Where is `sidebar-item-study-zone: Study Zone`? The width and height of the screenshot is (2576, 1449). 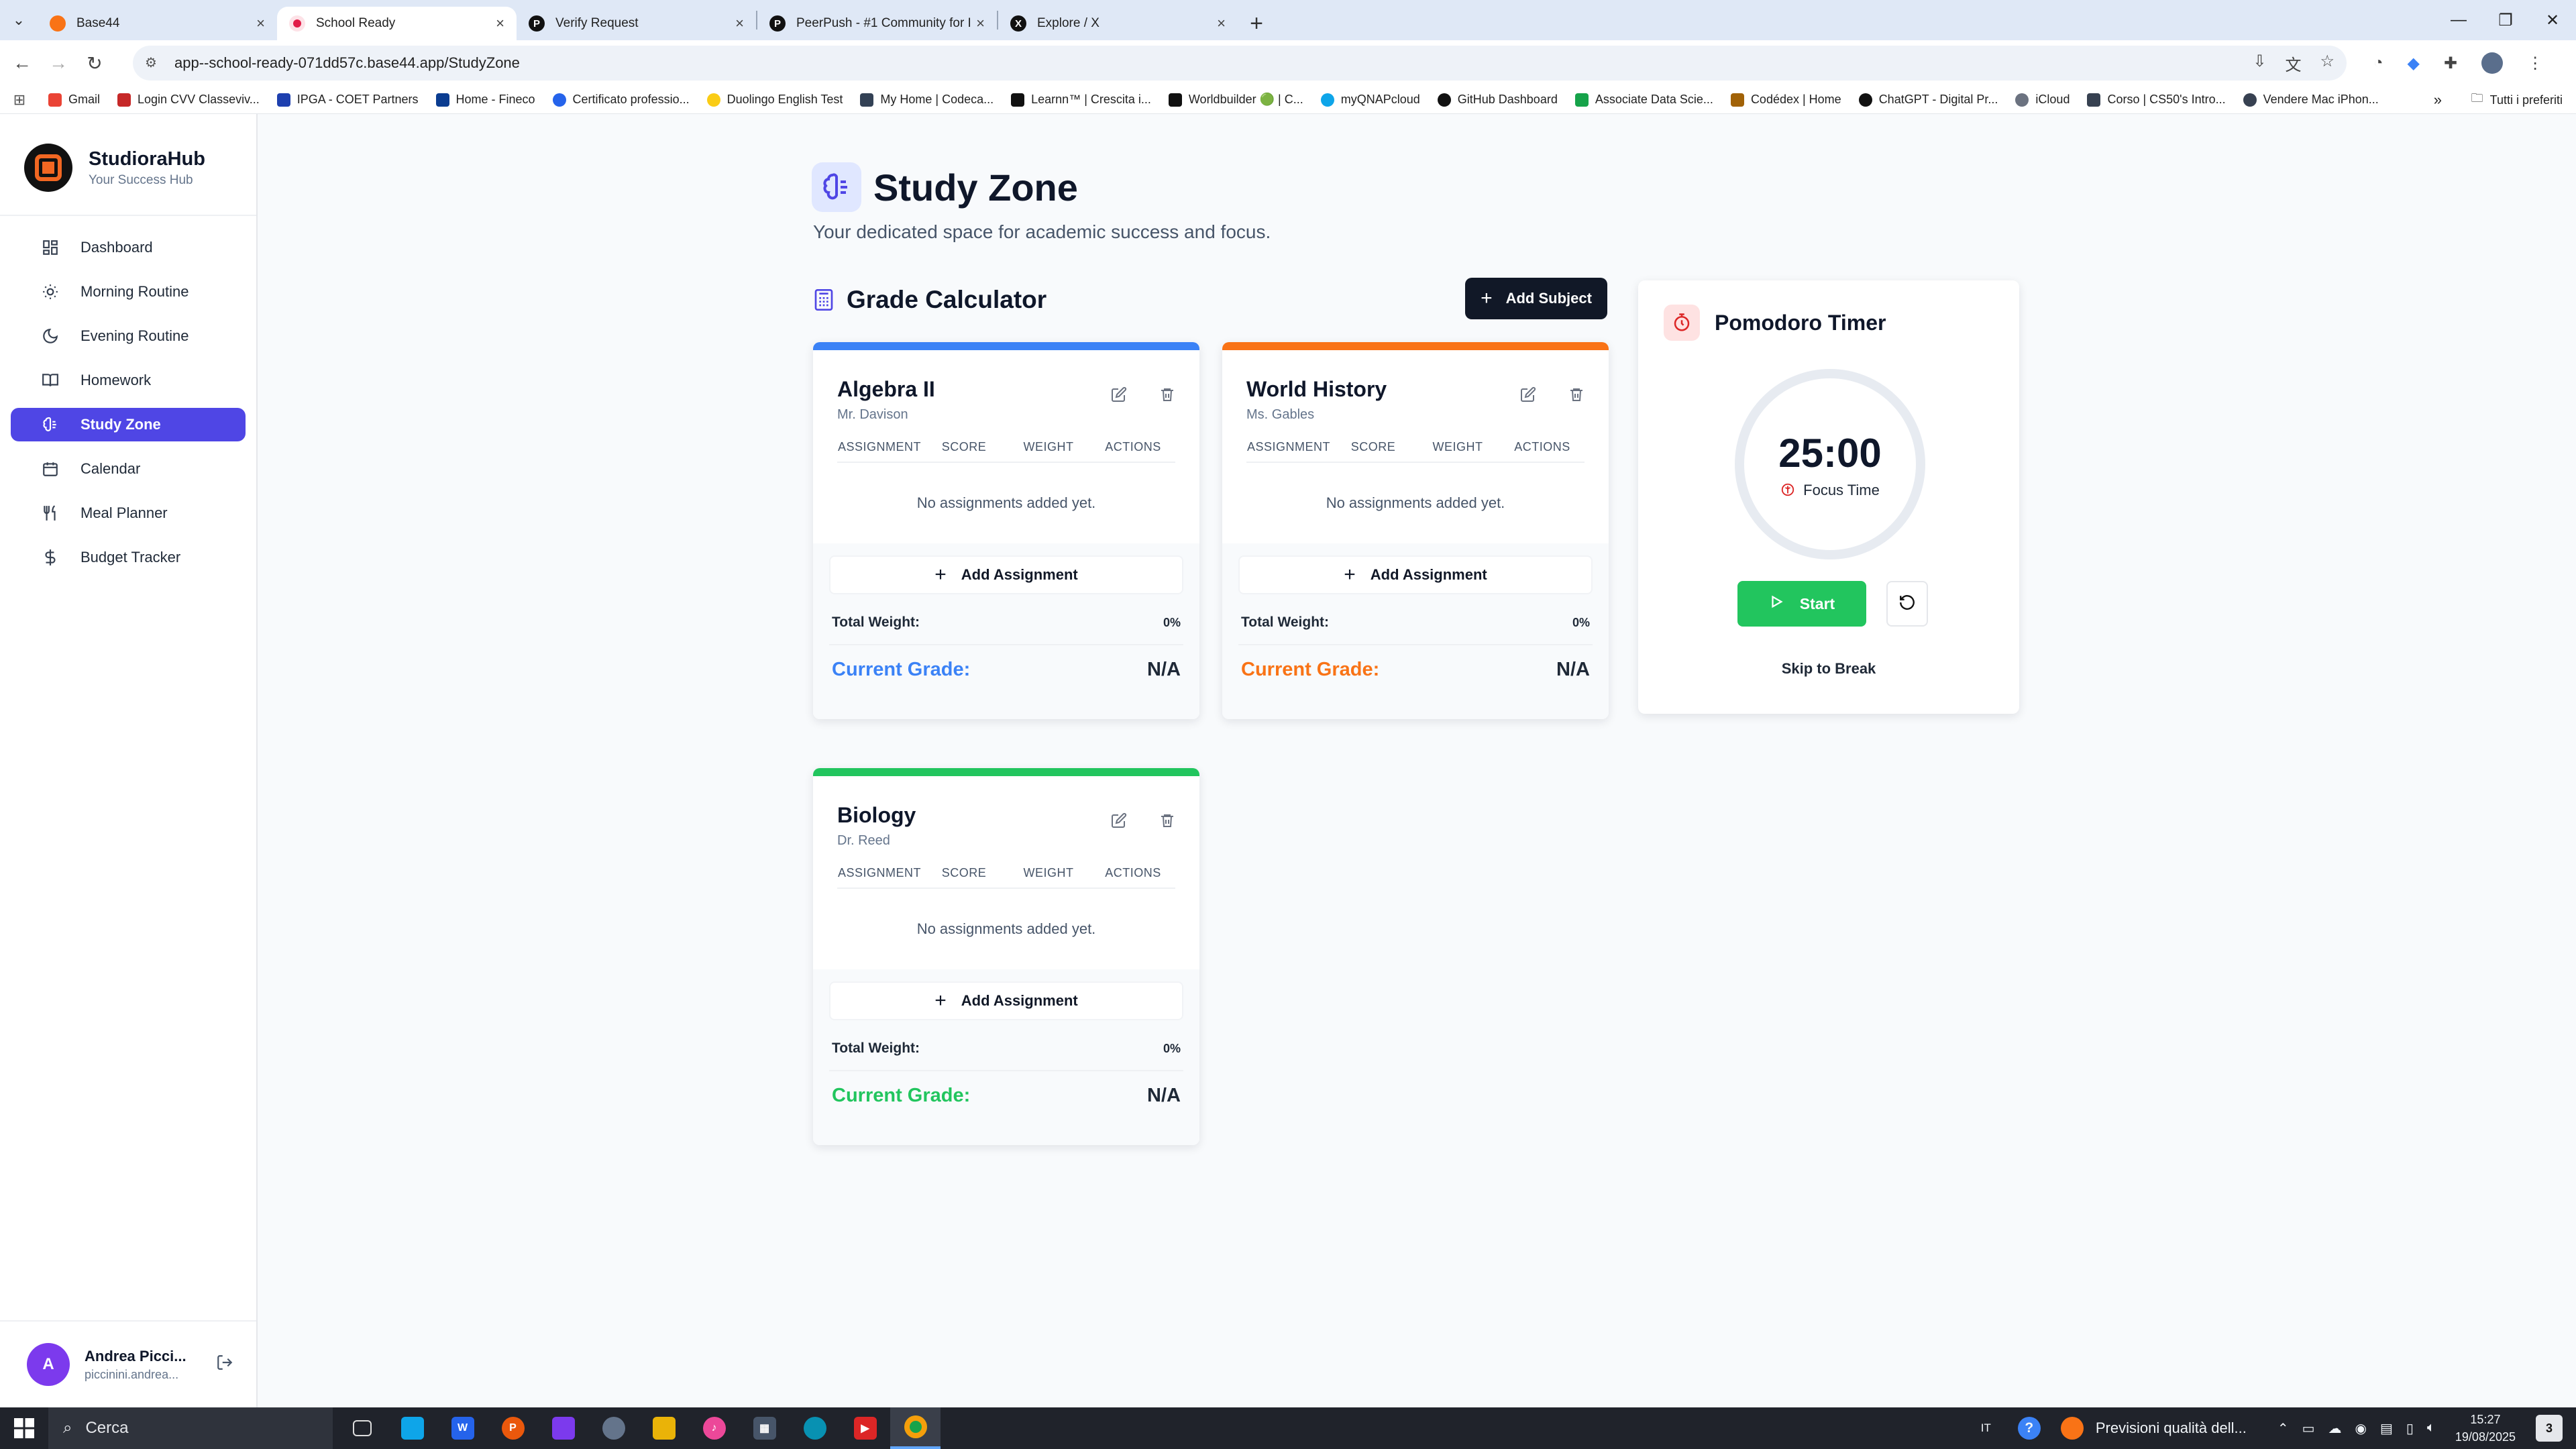
sidebar-item-study-zone: Study Zone is located at coordinates (128, 424).